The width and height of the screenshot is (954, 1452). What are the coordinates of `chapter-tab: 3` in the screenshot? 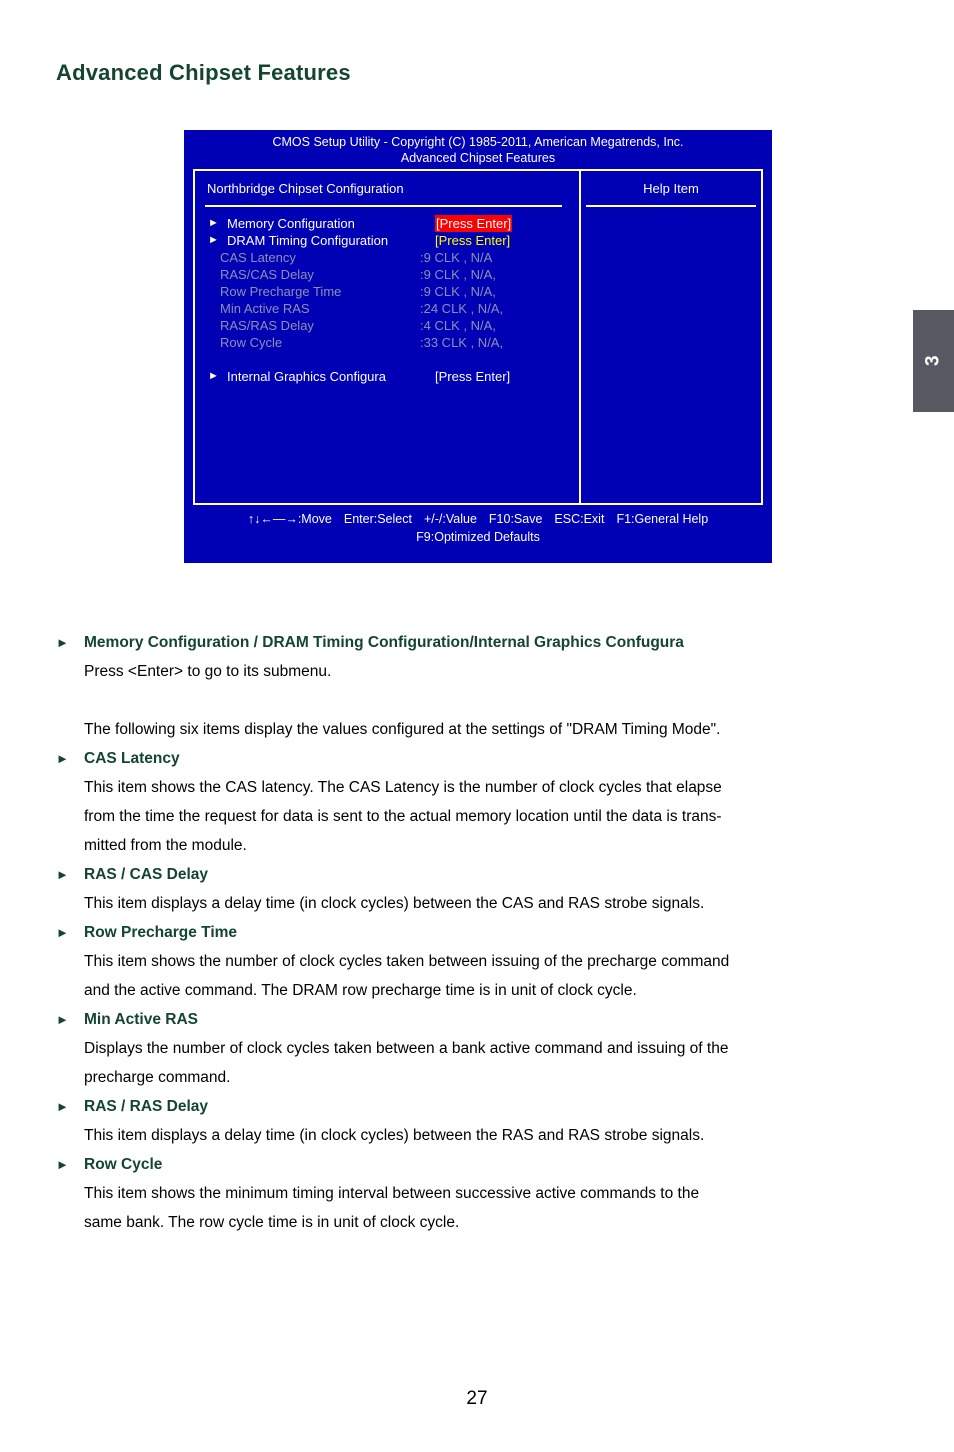 It's located at (933, 361).